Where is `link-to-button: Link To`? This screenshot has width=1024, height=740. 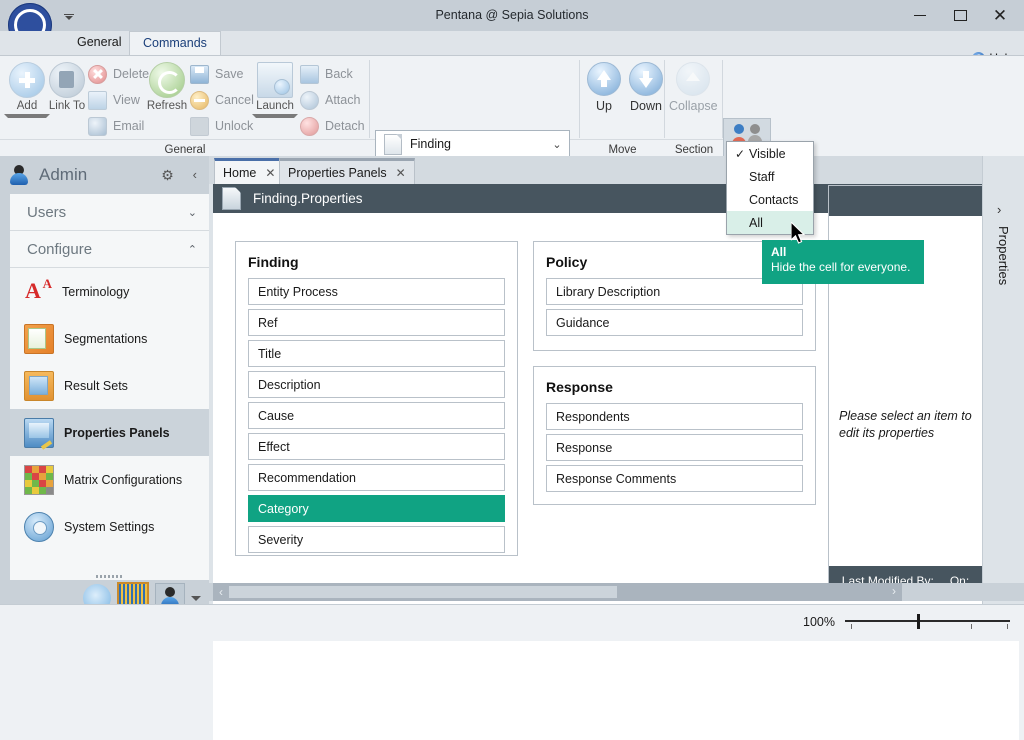 link-to-button: Link To is located at coordinates (67, 86).